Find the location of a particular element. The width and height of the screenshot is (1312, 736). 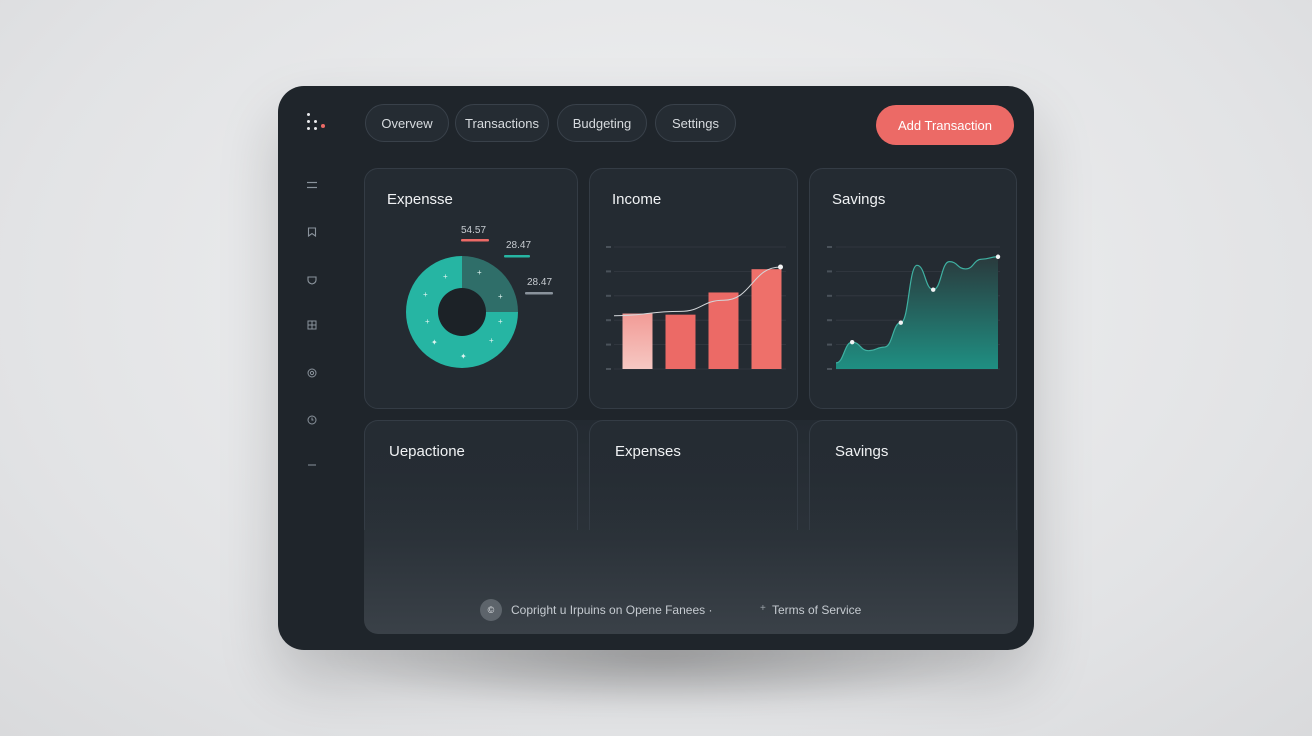

legend-value-1: 54.57 is located at coordinates (473, 230).